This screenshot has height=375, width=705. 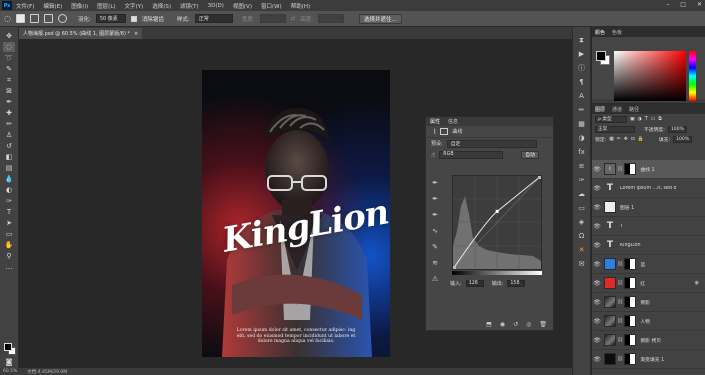 What do you see at coordinates (62, 18) in the screenshot?
I see `intersect-selection-icon` at bounding box center [62, 18].